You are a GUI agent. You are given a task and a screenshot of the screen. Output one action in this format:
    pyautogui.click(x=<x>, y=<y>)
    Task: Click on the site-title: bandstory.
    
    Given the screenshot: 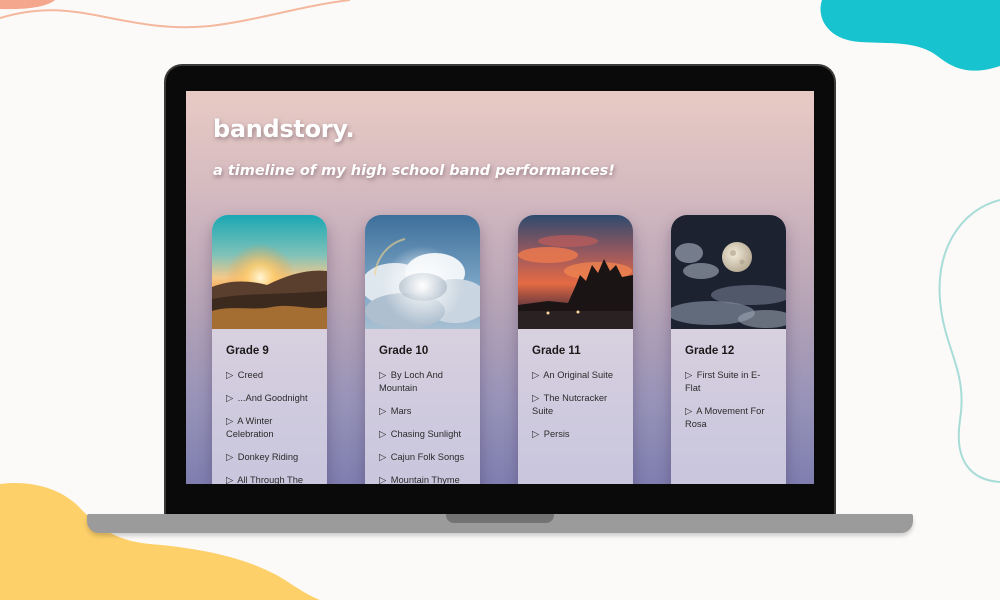 What is the action you would take?
    pyautogui.click(x=284, y=129)
    